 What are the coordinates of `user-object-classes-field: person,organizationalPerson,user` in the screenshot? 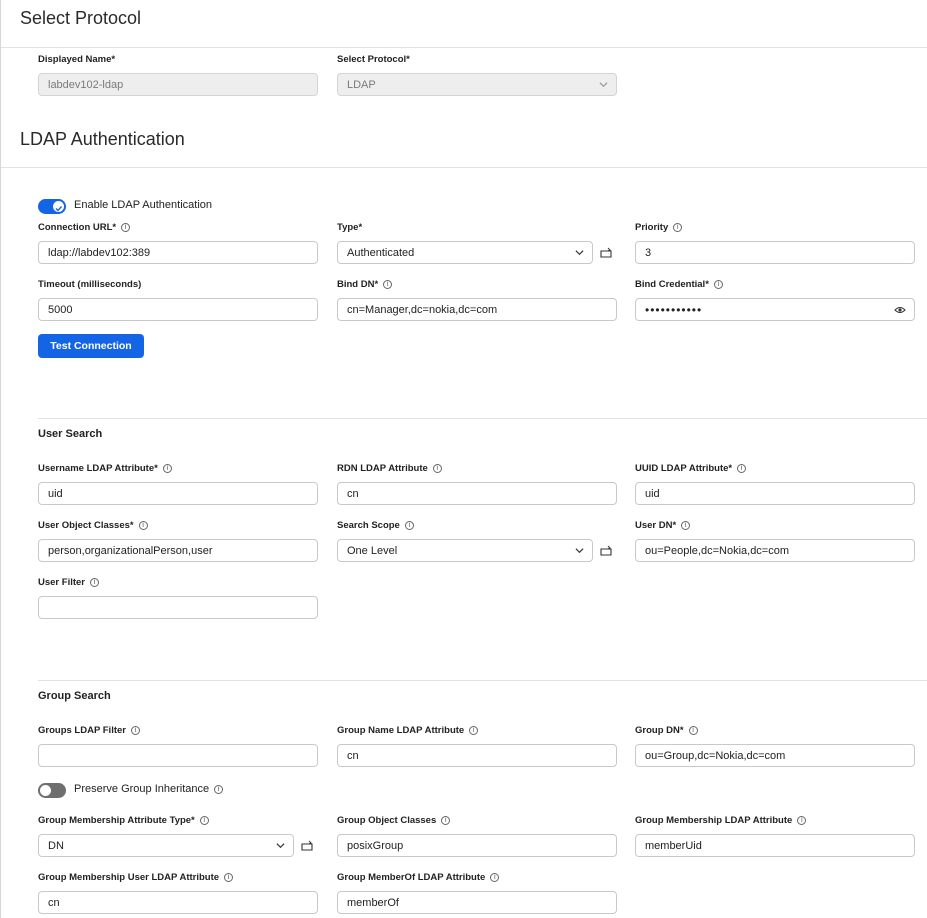 It's located at (178, 550).